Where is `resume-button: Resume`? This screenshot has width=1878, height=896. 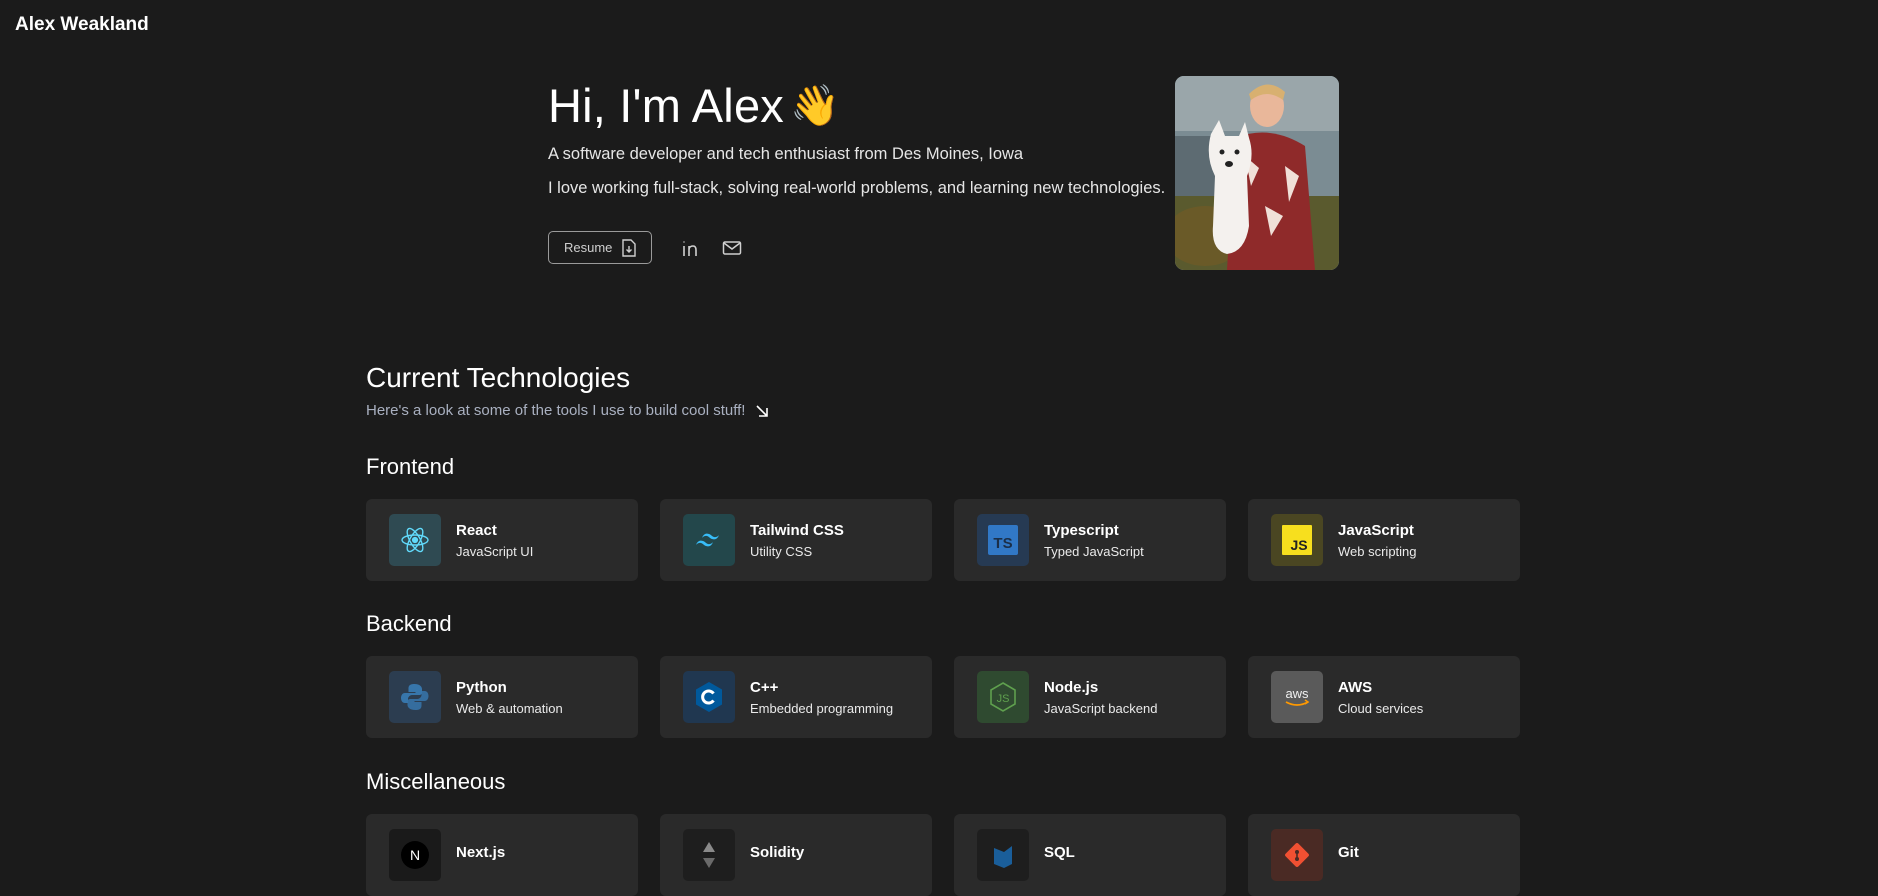
resume-button: Resume is located at coordinates (600, 247).